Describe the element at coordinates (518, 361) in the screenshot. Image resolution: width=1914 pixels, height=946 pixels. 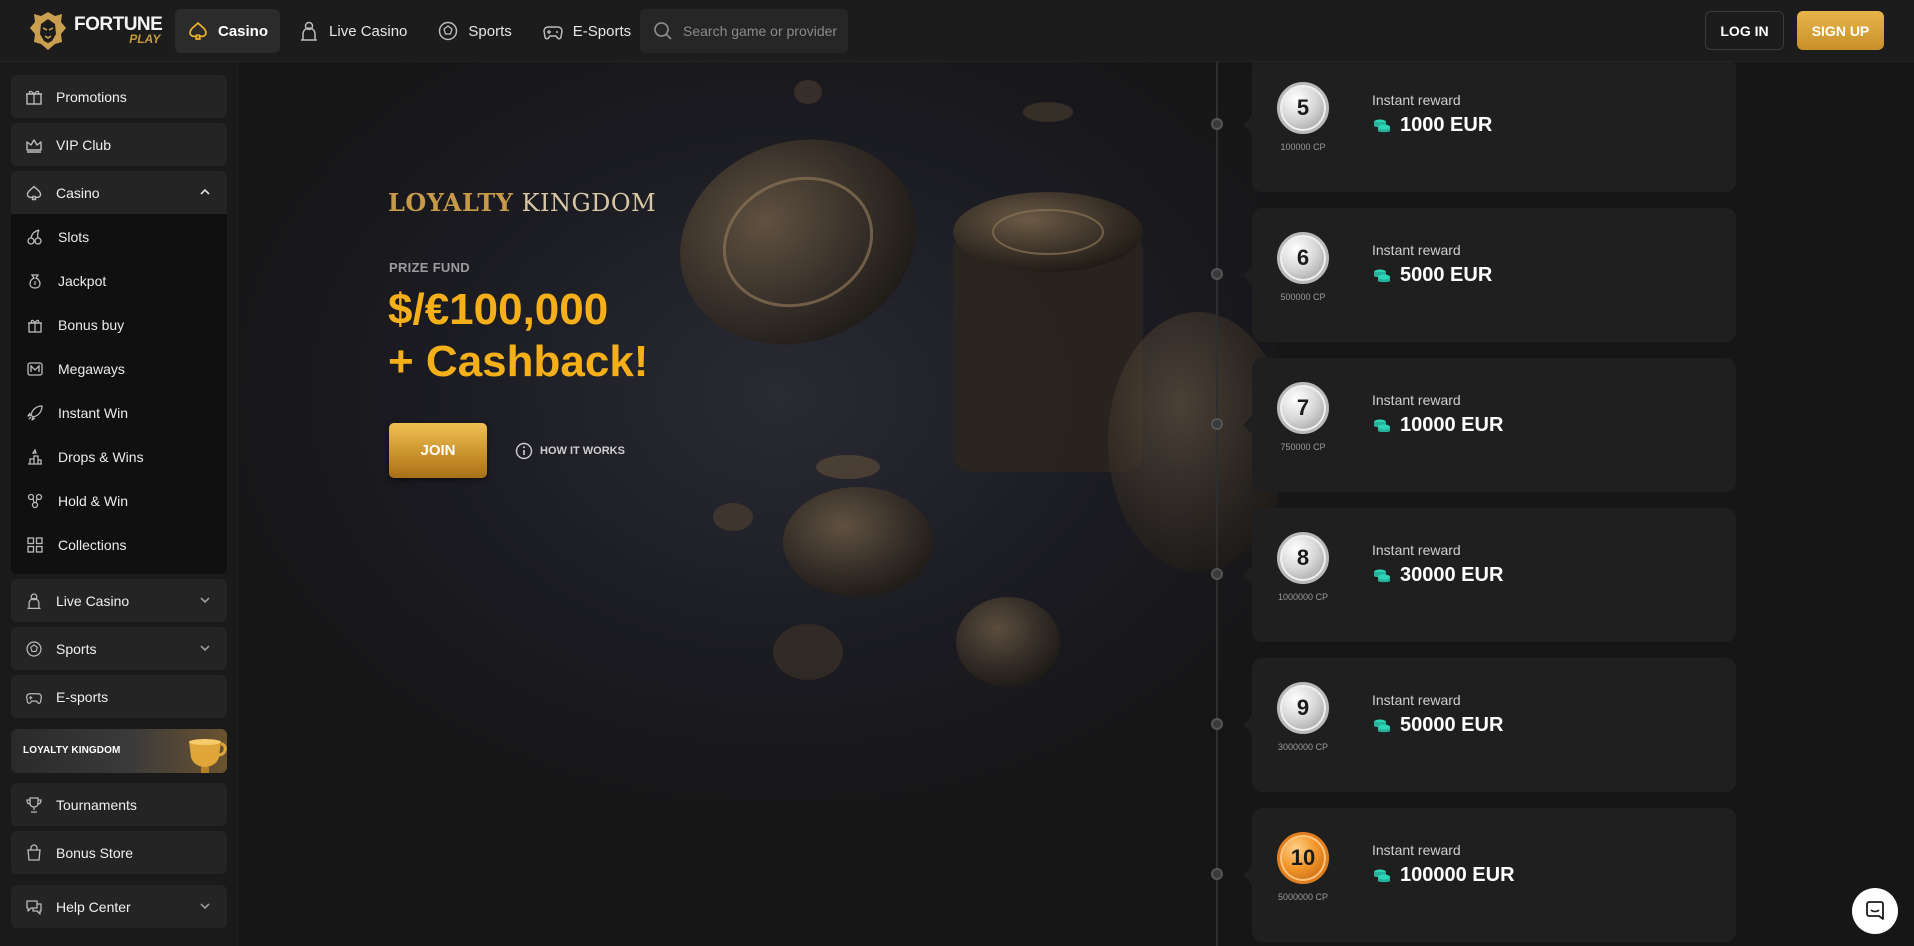
I see `prize-line2: + Cashback!` at that location.